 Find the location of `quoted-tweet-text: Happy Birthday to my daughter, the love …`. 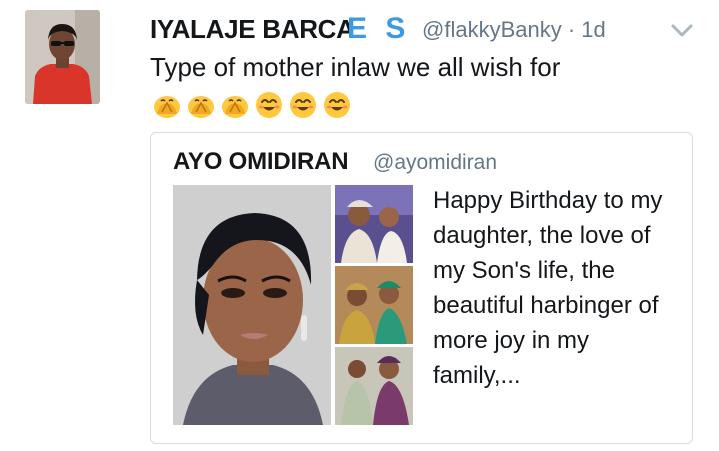

quoted-tweet-text: Happy Birthday to my daughter, the love … is located at coordinates (548, 288).